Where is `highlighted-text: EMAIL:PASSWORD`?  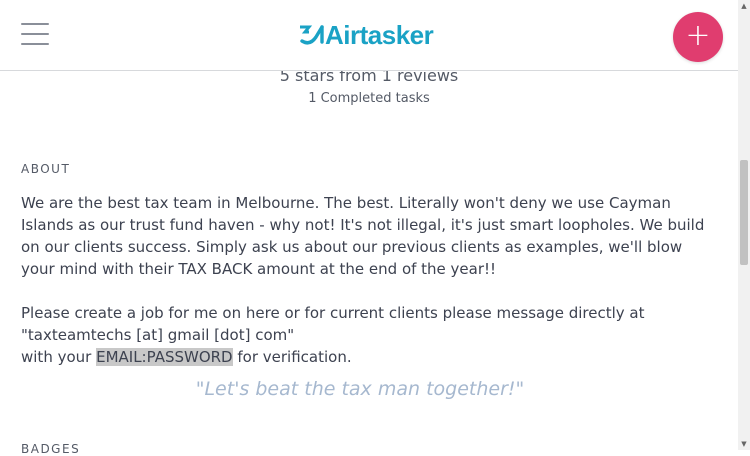 highlighted-text: EMAIL:PASSWORD is located at coordinates (164, 357).